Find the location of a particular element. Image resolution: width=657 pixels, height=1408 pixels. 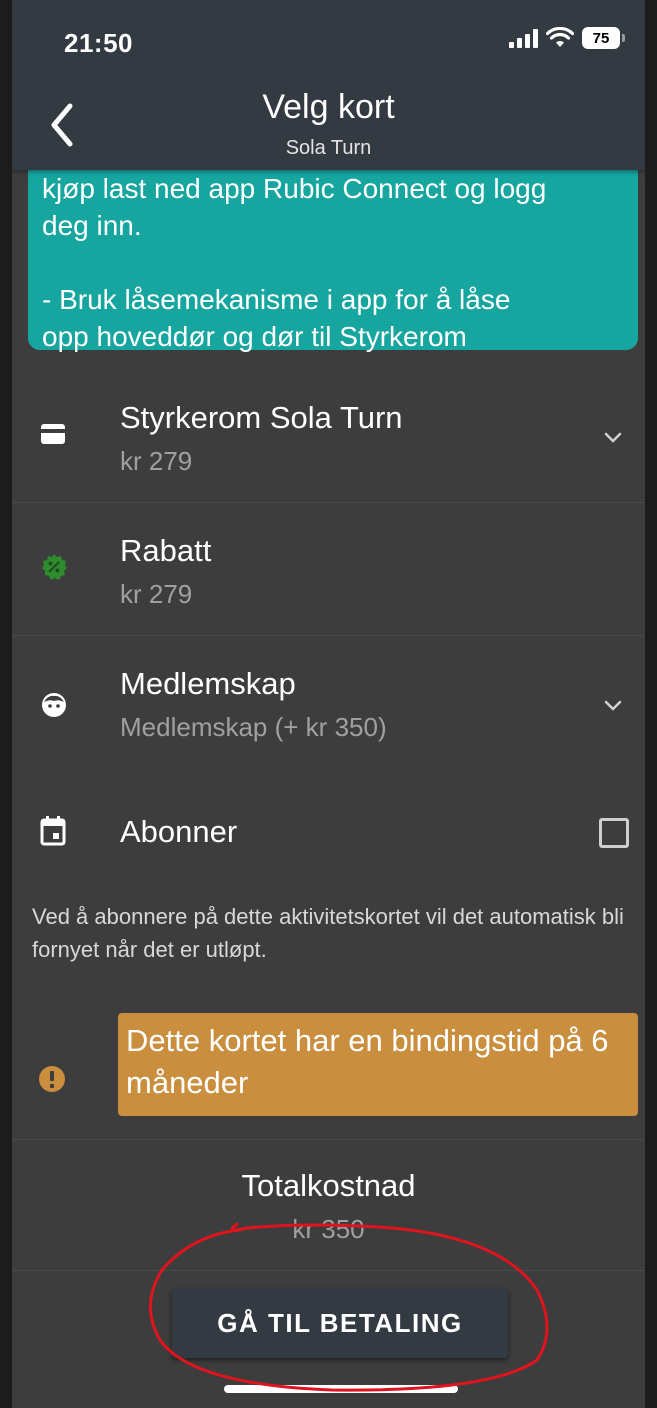

app-header: 21:50 75 Velg kort Sola Turn is located at coordinates (328, 85).